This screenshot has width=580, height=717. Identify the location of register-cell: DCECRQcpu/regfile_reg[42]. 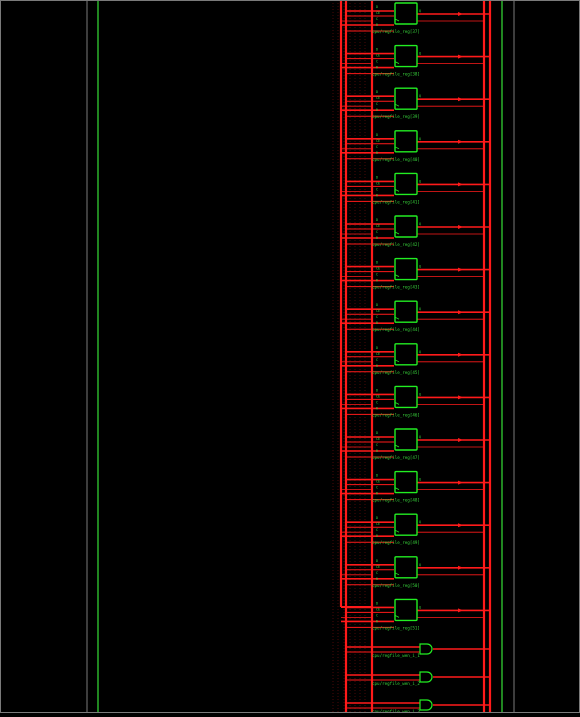
(415, 231).